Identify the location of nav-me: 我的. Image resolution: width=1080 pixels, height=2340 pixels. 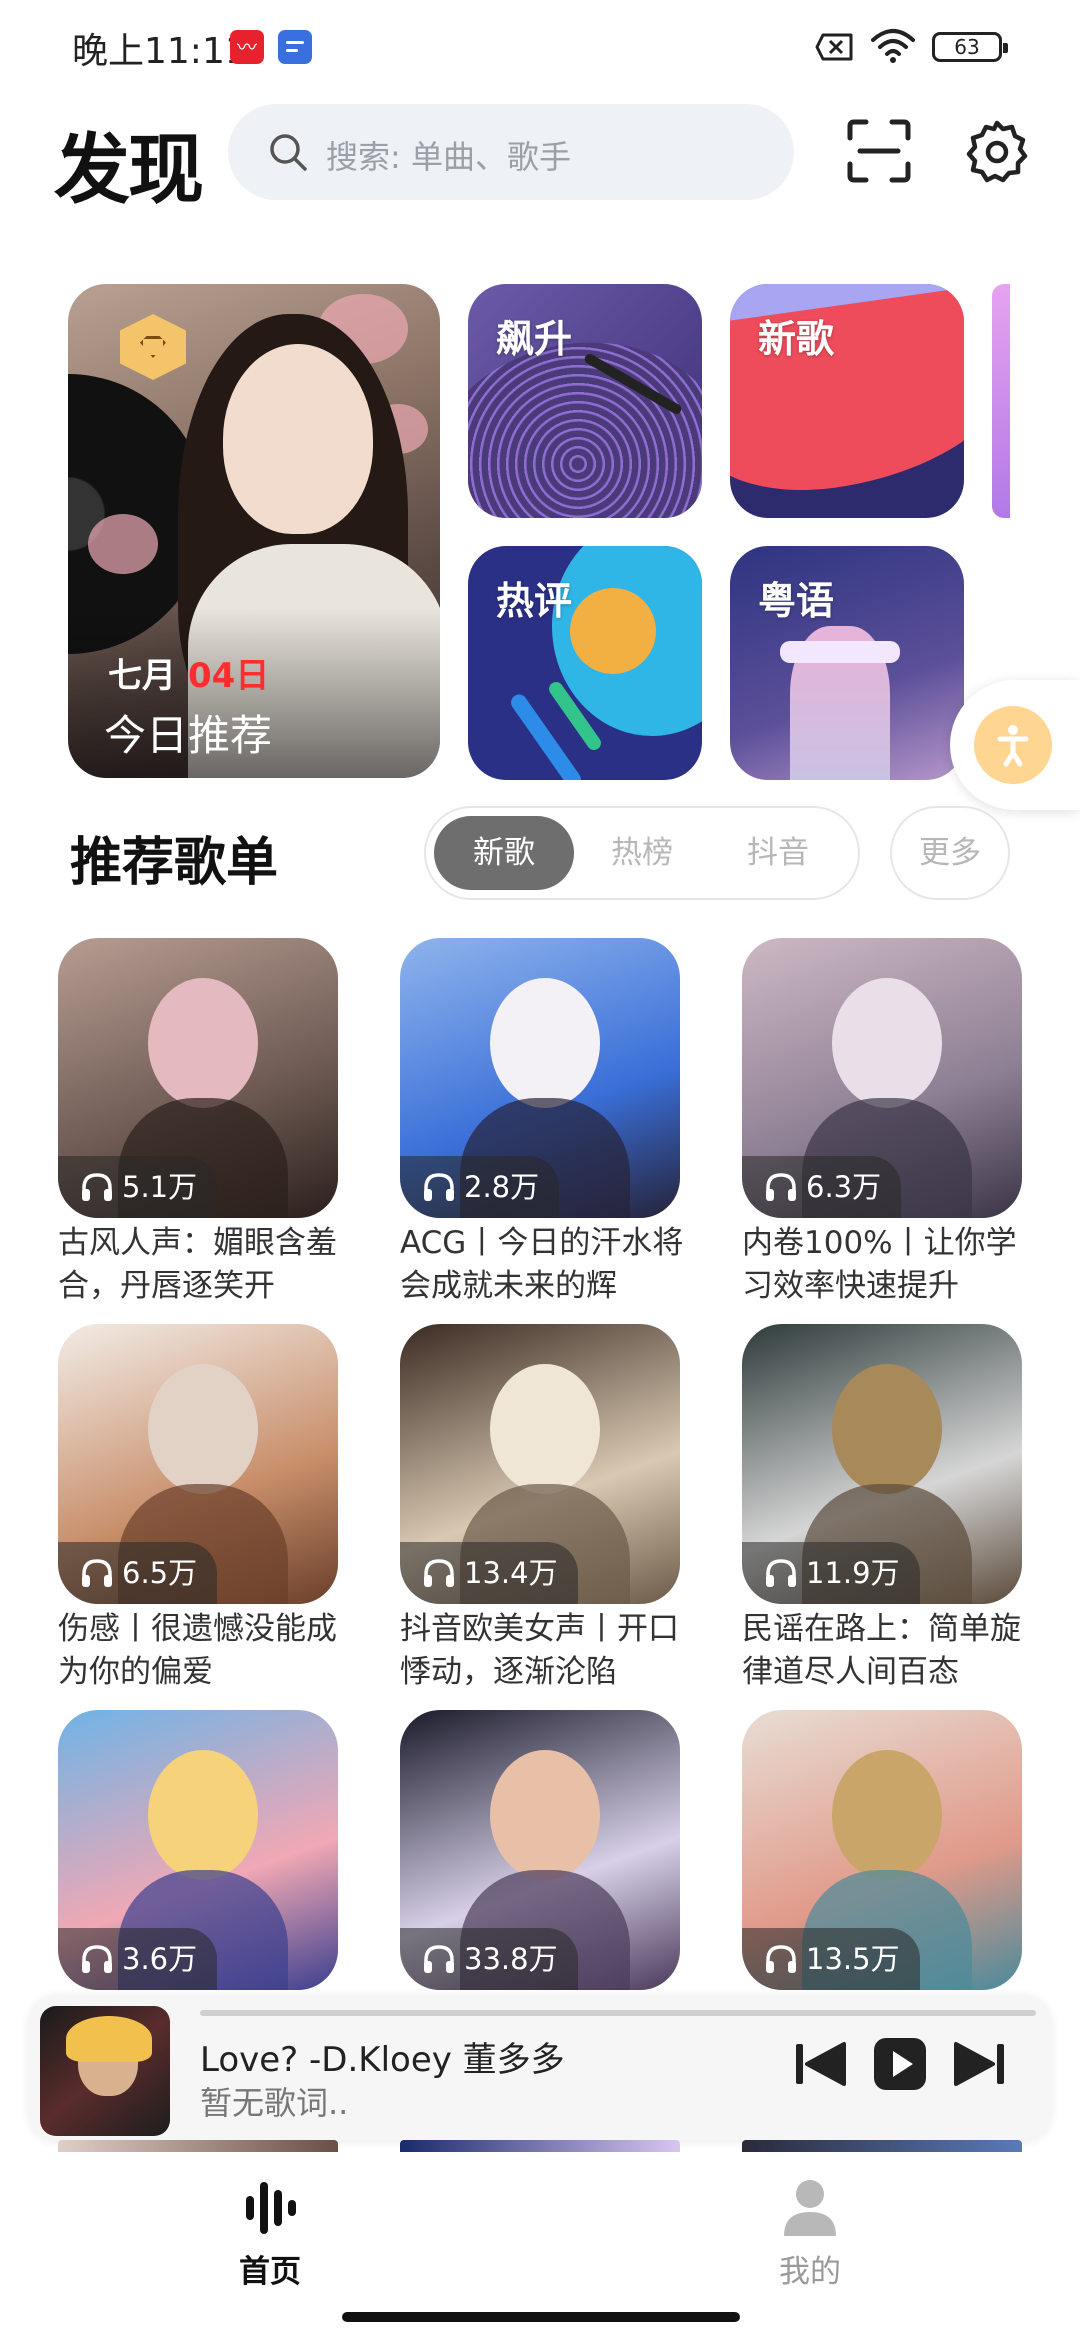
(810, 2230).